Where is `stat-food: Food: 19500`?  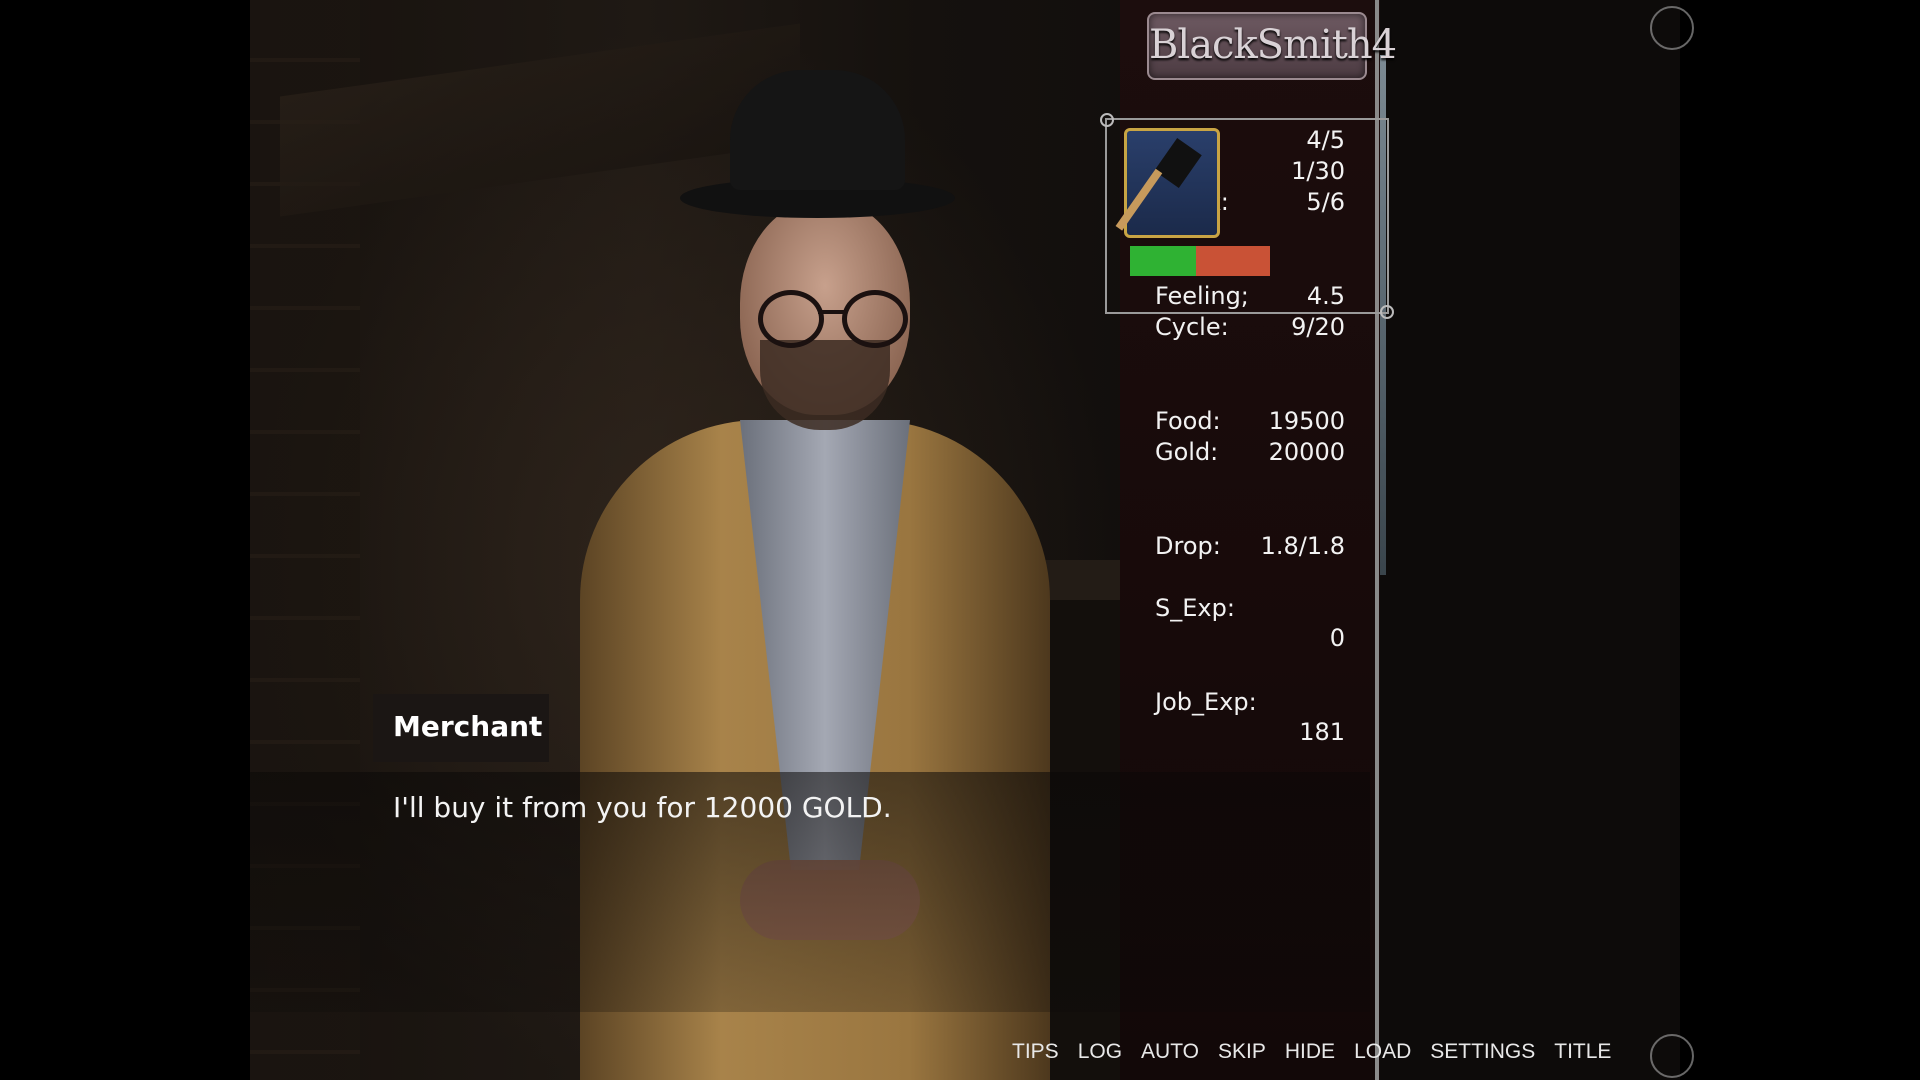 stat-food: Food: 19500 is located at coordinates (1250, 422).